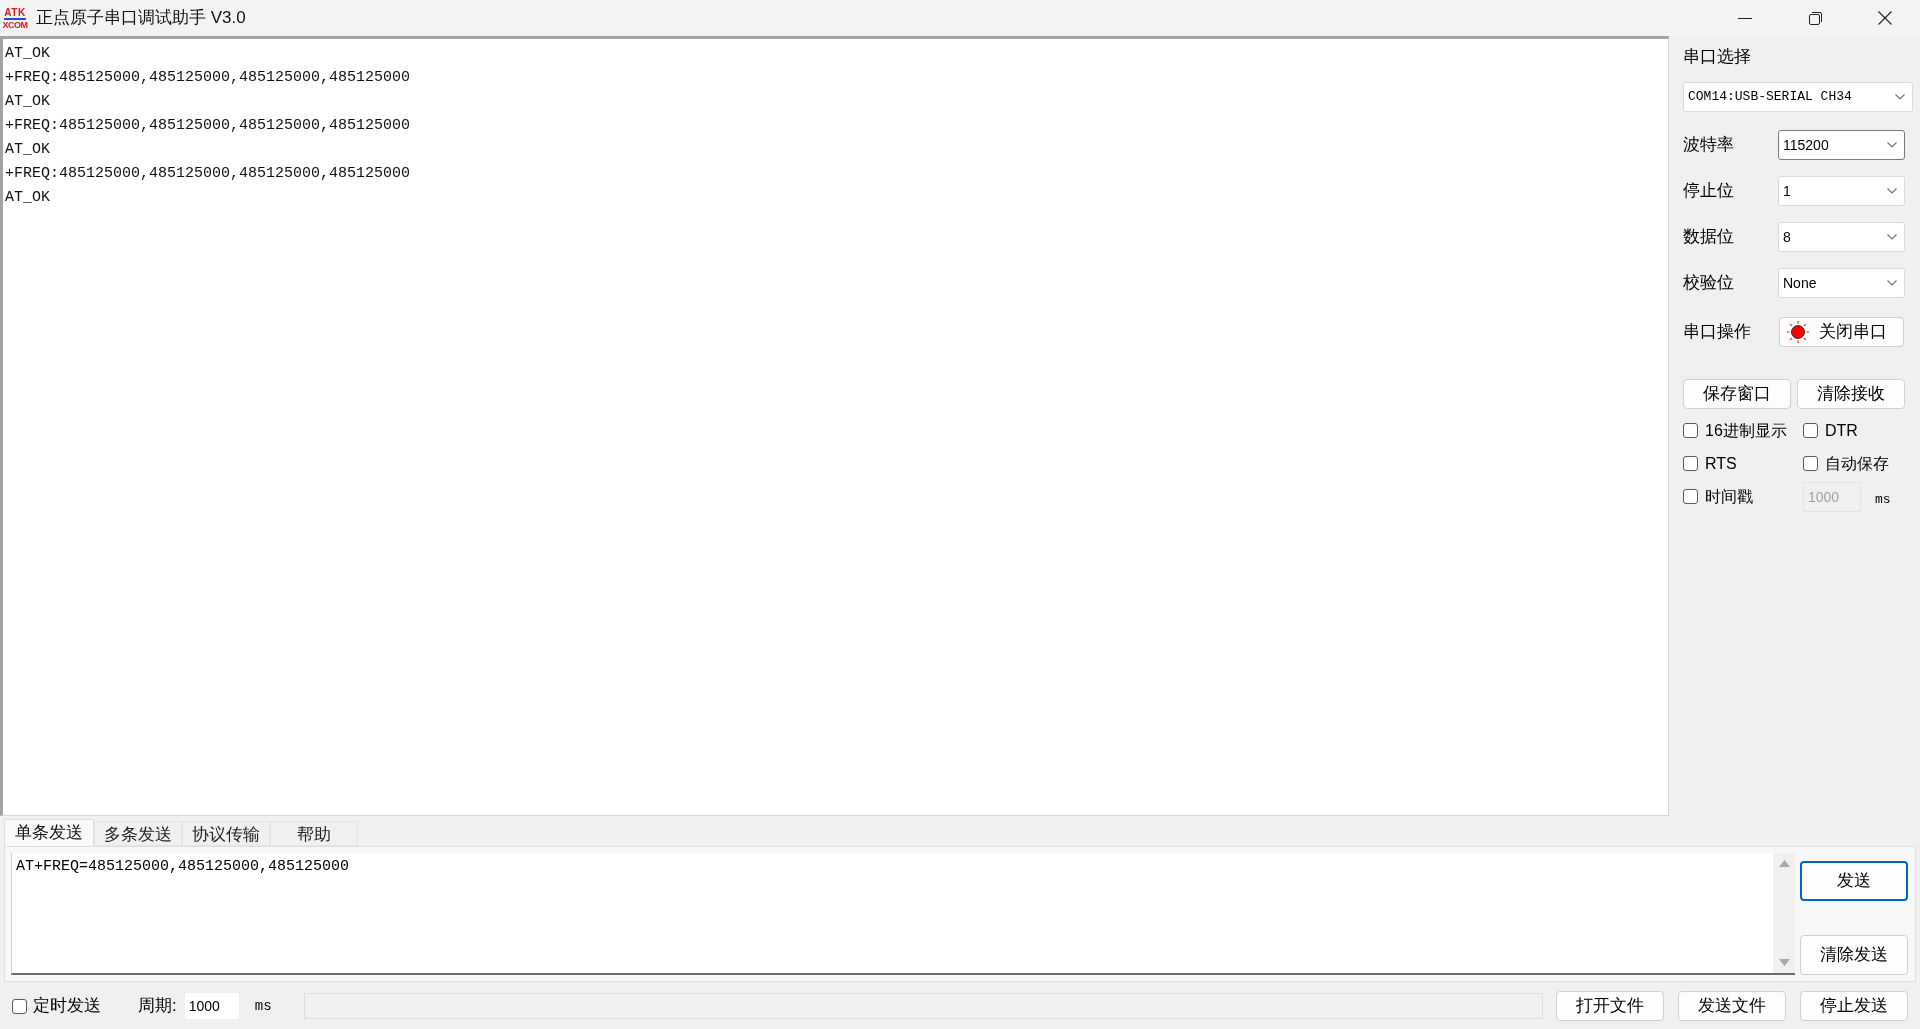 The image size is (1920, 1029). Describe the element at coordinates (1732, 1006) in the screenshot. I see `file-action-button: 发送文件` at that location.